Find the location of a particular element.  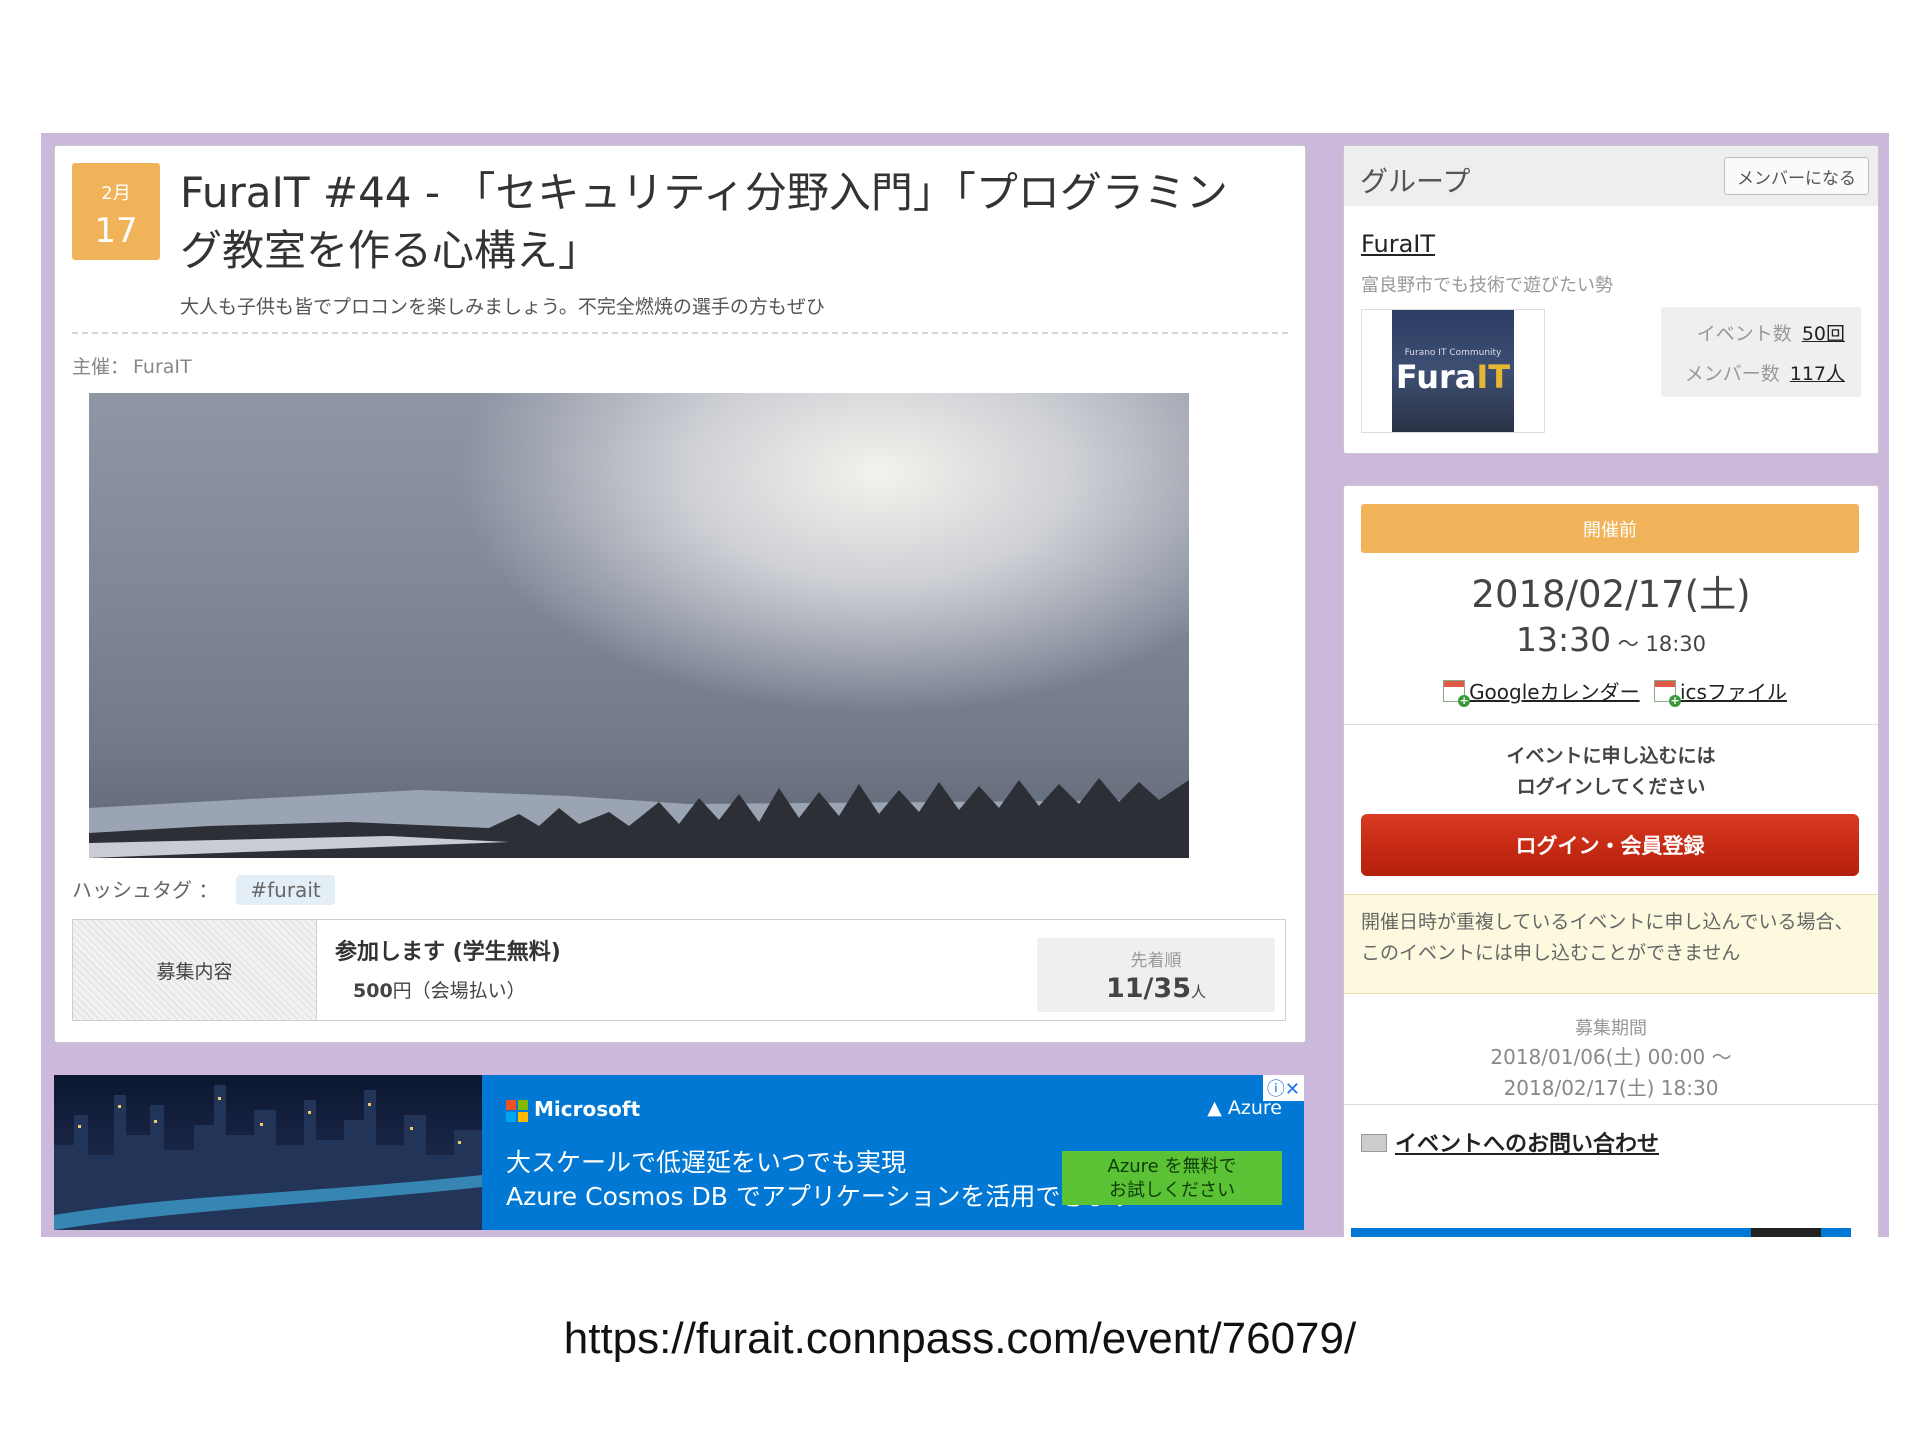

organizer: 主催： FuraIT is located at coordinates (132, 365).